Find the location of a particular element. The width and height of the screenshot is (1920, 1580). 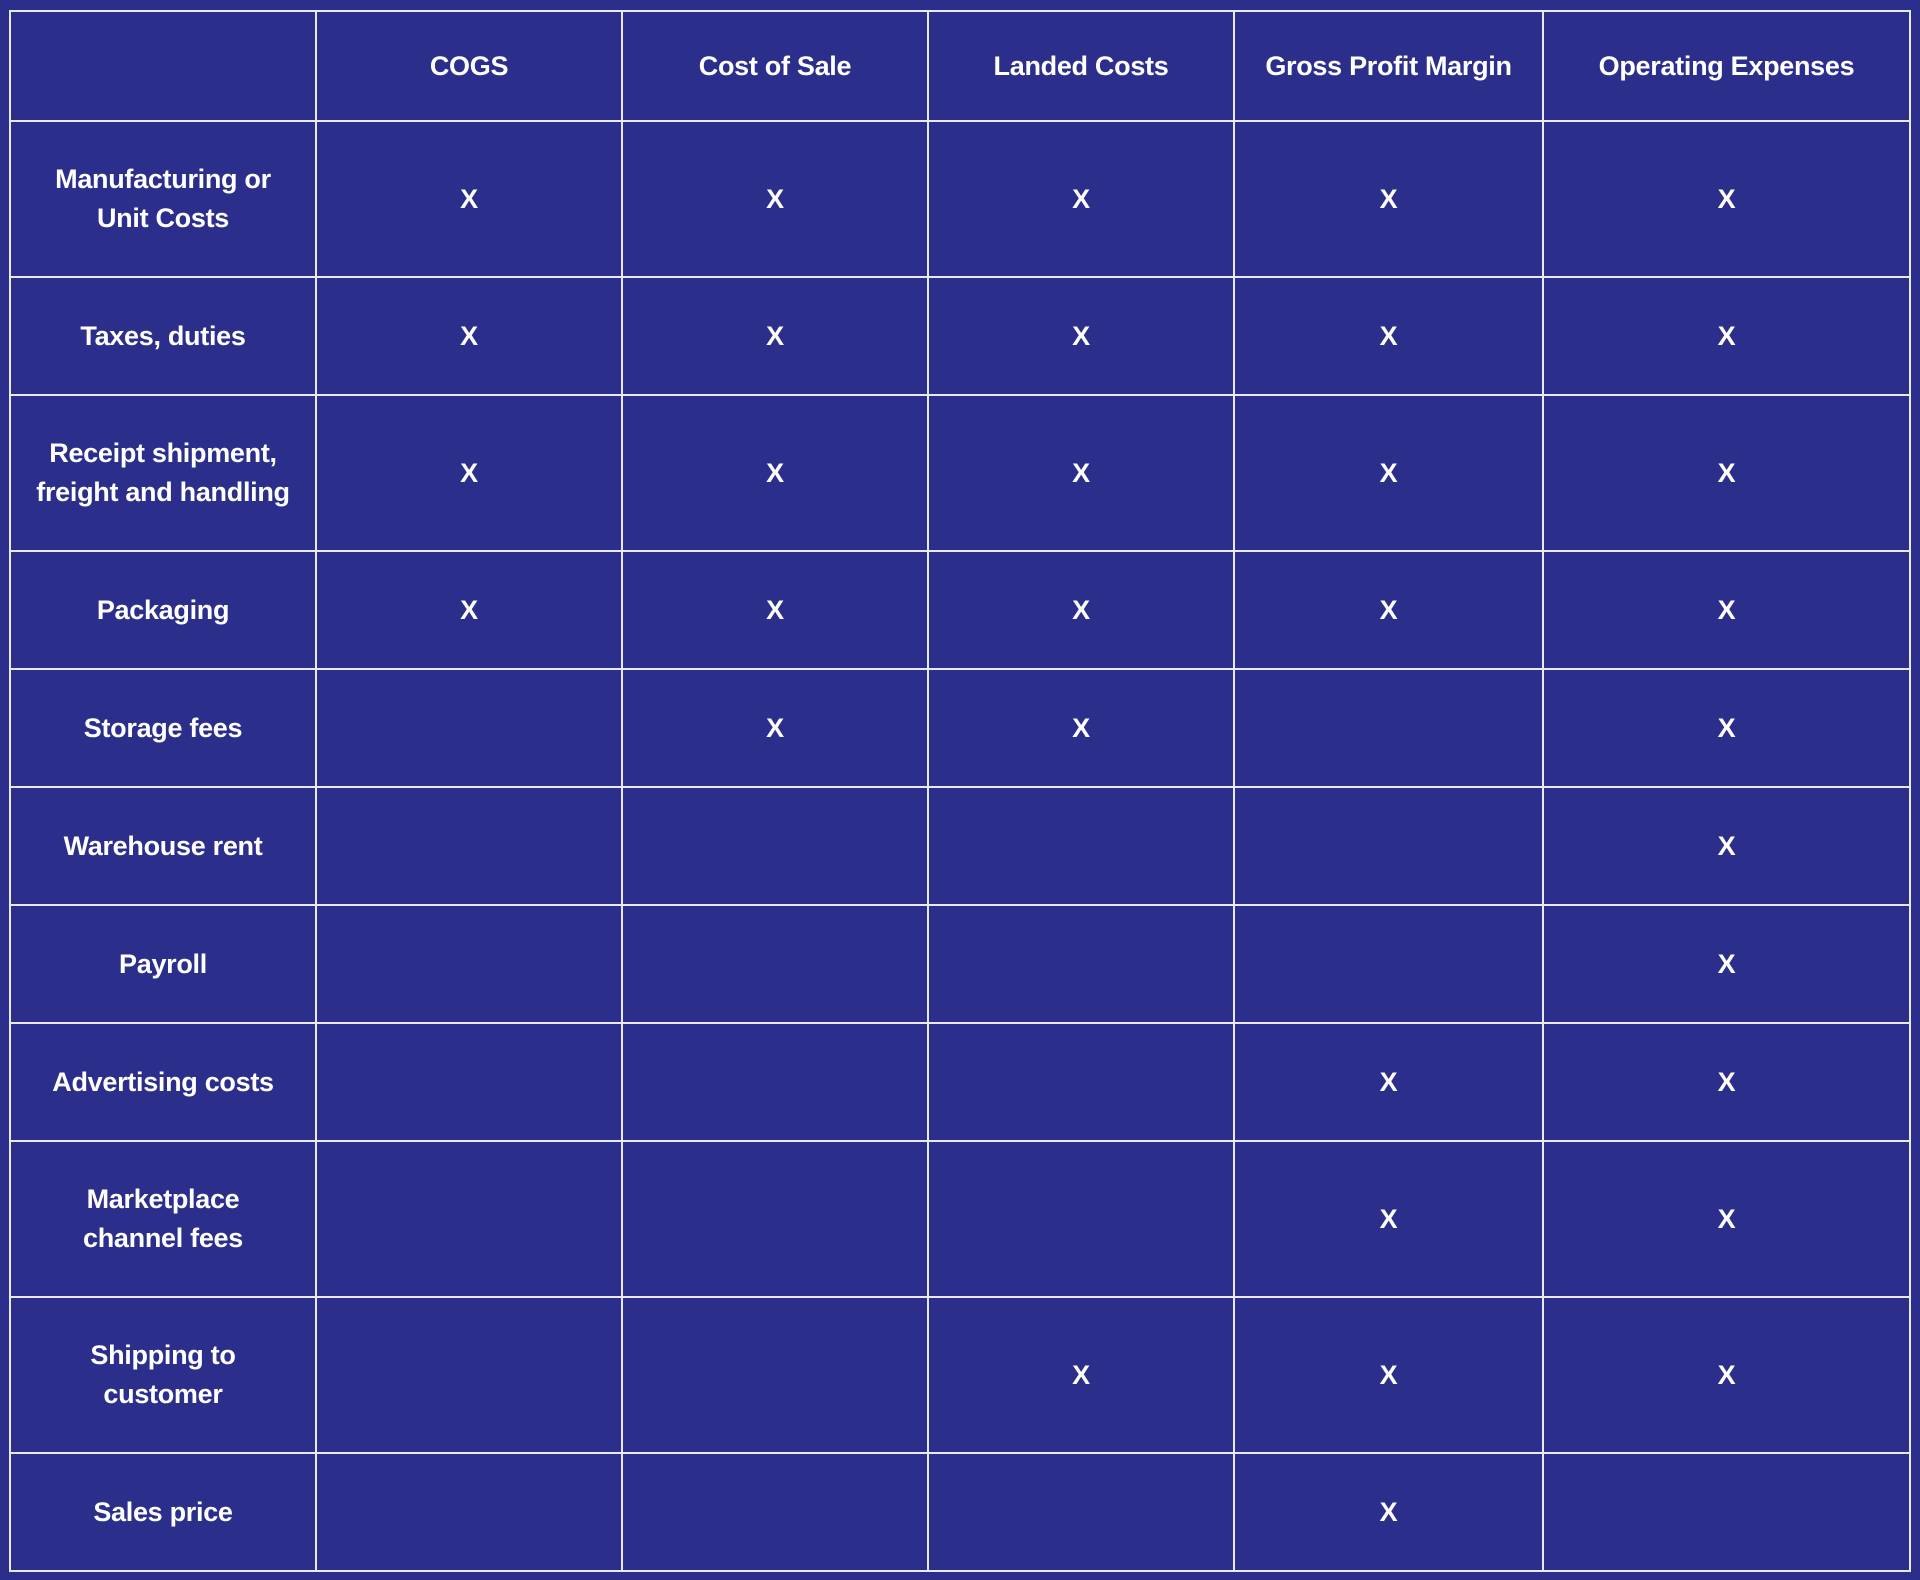

row-label-line: Sales price is located at coordinates (163, 1511).